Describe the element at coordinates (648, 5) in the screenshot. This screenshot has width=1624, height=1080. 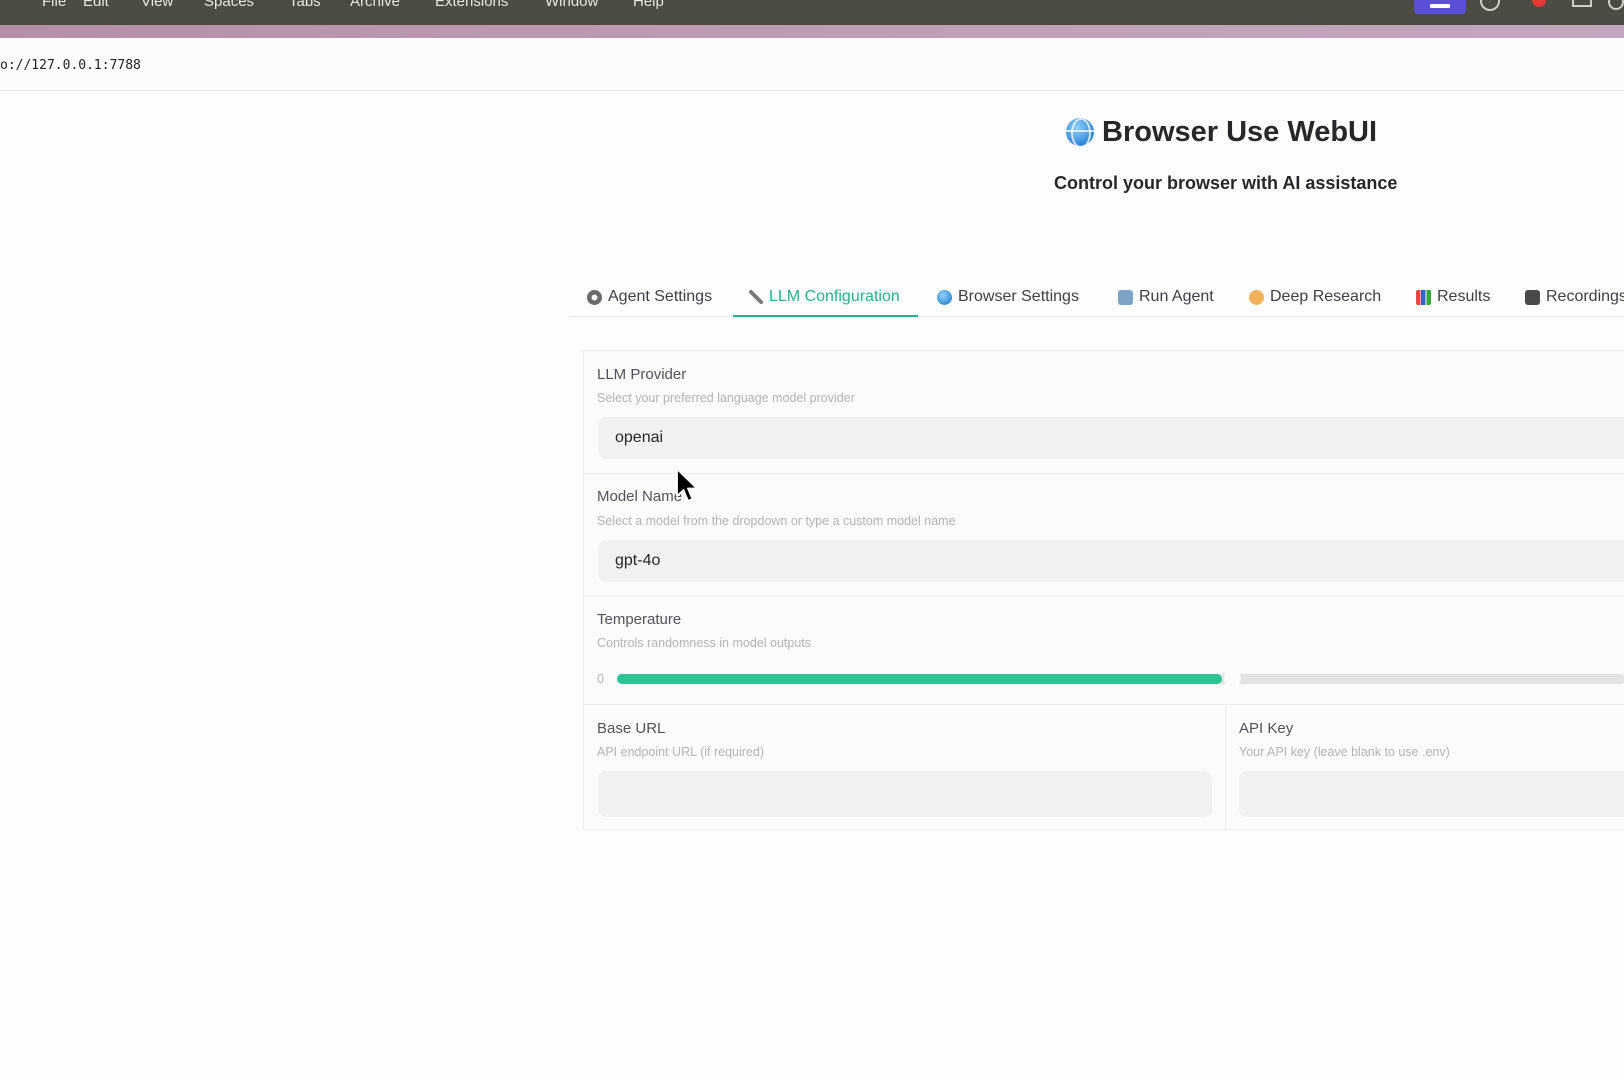
I see `menu-help: Help` at that location.